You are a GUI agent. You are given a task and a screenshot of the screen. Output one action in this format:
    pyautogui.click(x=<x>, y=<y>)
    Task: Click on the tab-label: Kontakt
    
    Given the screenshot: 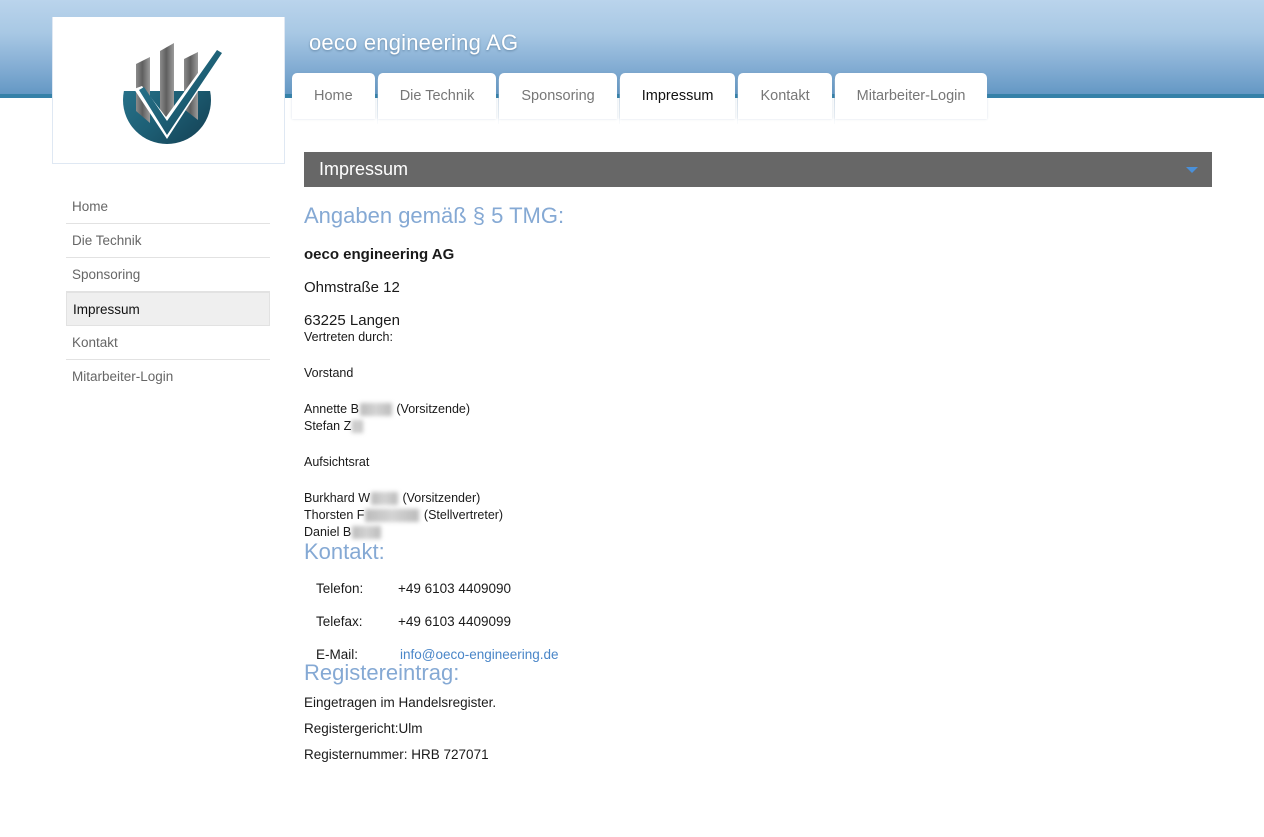 What is the action you would take?
    pyautogui.click(x=785, y=96)
    